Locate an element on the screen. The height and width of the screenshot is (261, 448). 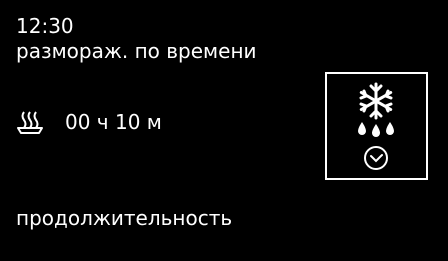
pan-heat-icon is located at coordinates (30, 122).